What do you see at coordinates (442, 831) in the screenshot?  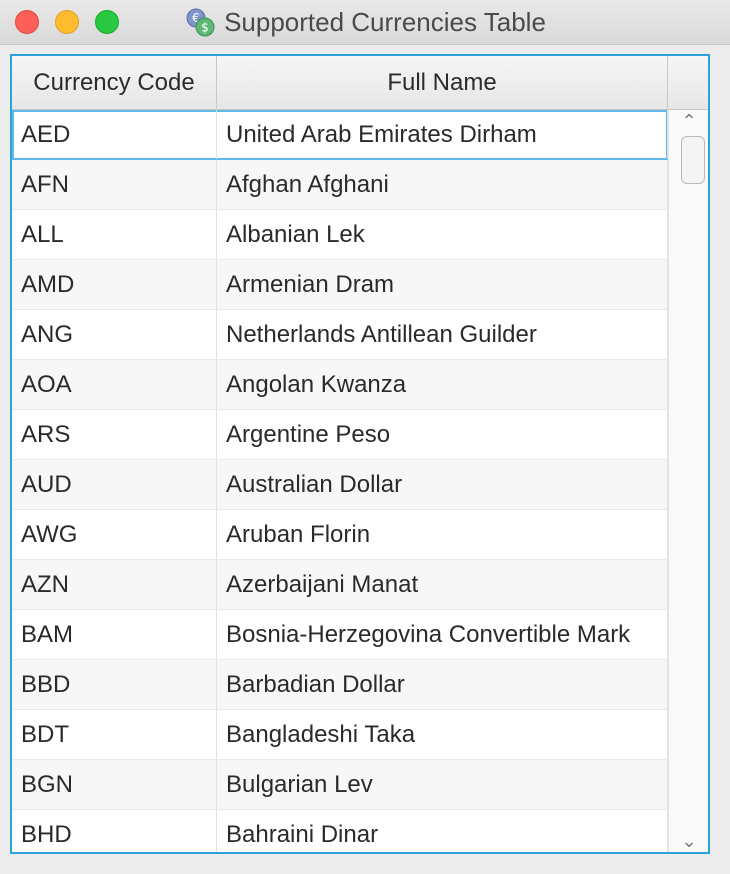 I see `full-name-cell: Bahraini Dinar` at bounding box center [442, 831].